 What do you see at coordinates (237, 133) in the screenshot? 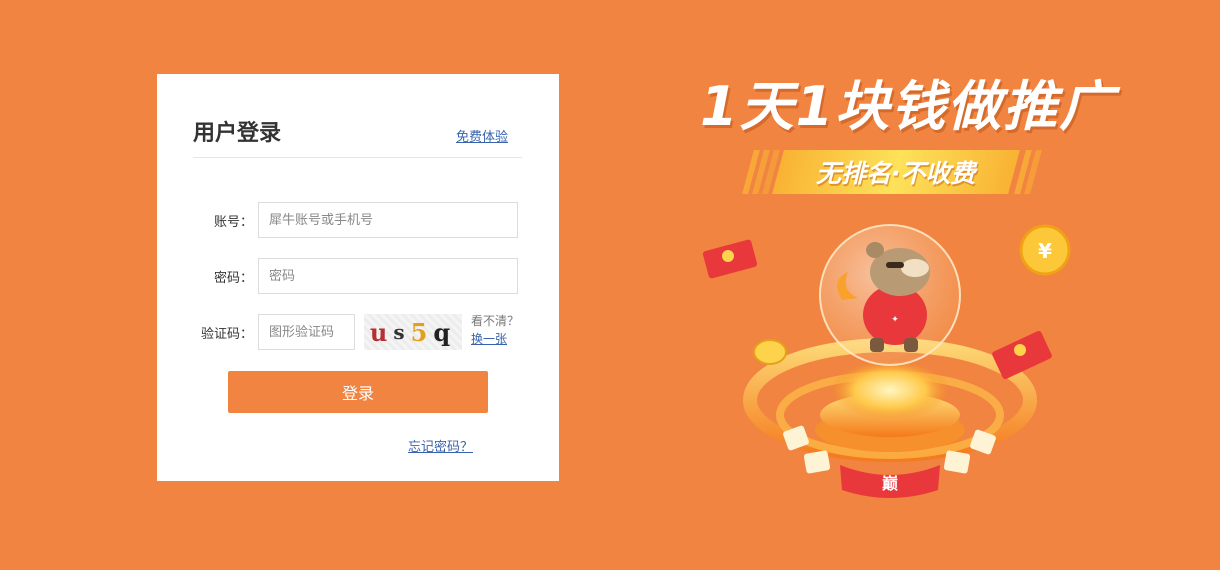
I see `login-title: 用户登录` at bounding box center [237, 133].